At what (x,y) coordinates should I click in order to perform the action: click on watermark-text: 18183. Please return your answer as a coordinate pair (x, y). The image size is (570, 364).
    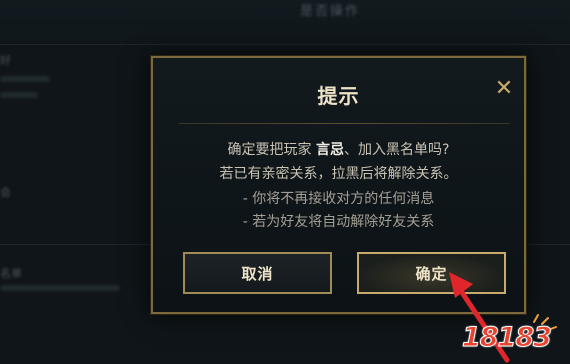
    Looking at the image, I should click on (507, 338).